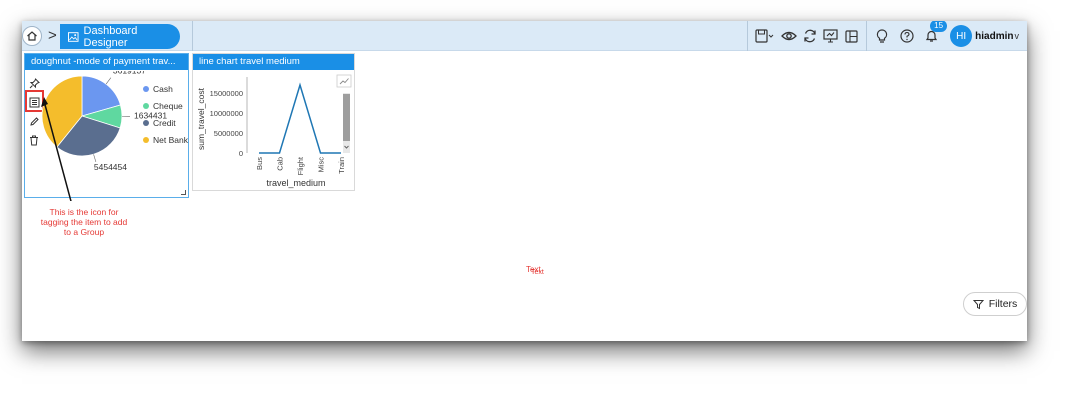  I want to click on toolbar-divider, so click(192, 36).